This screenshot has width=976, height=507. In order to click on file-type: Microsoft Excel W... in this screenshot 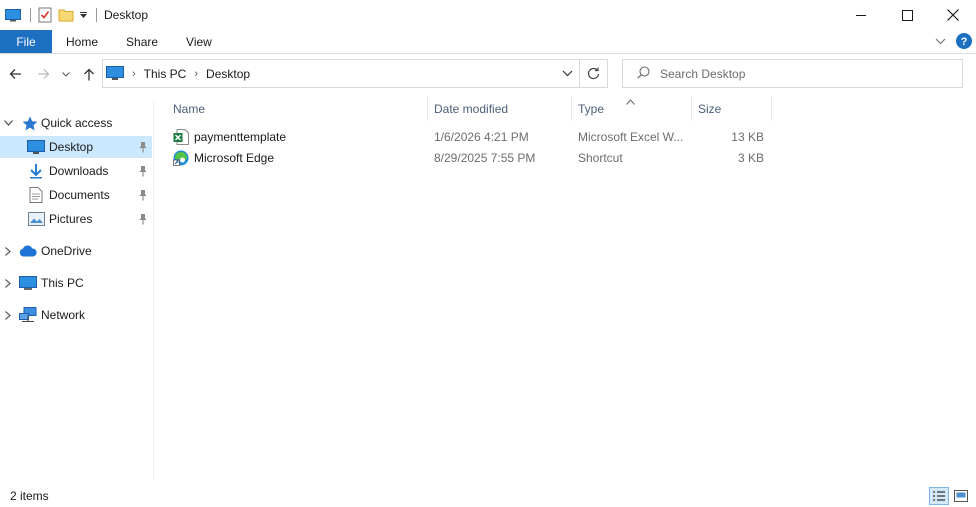, I will do `click(631, 137)`.